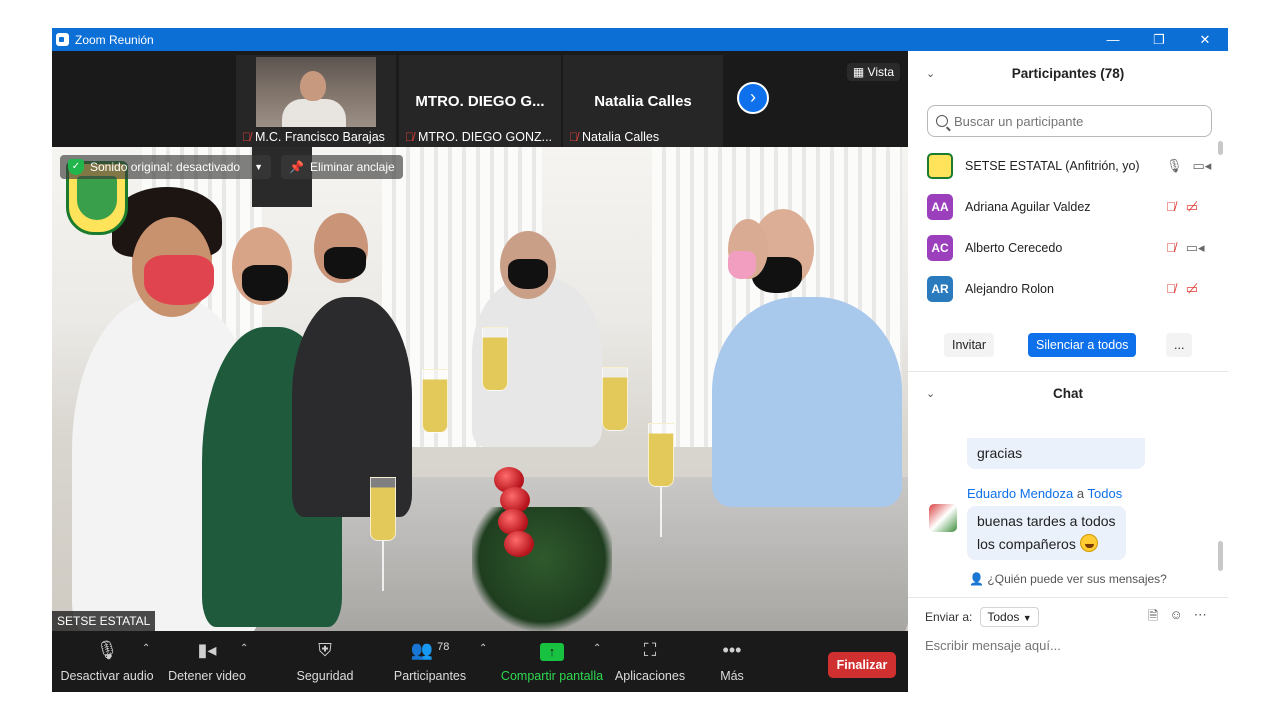 The height and width of the screenshot is (720, 1280). Describe the element at coordinates (296, 167) in the screenshot. I see `pin-icon: 📌` at that location.